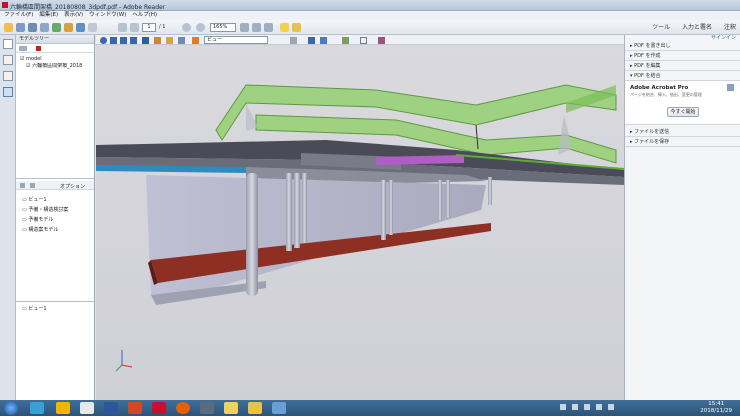  Describe the element at coordinates (63, 408) in the screenshot. I see `explorer-icon` at that location.